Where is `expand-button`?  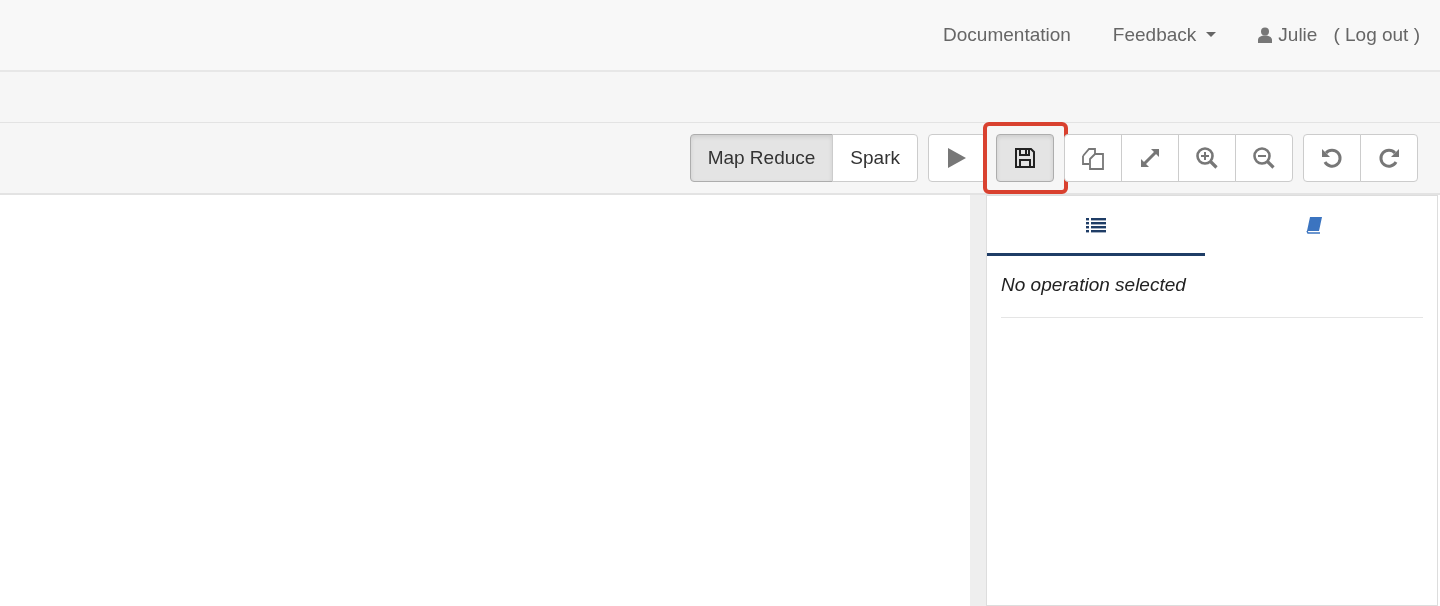
expand-button is located at coordinates (1150, 158).